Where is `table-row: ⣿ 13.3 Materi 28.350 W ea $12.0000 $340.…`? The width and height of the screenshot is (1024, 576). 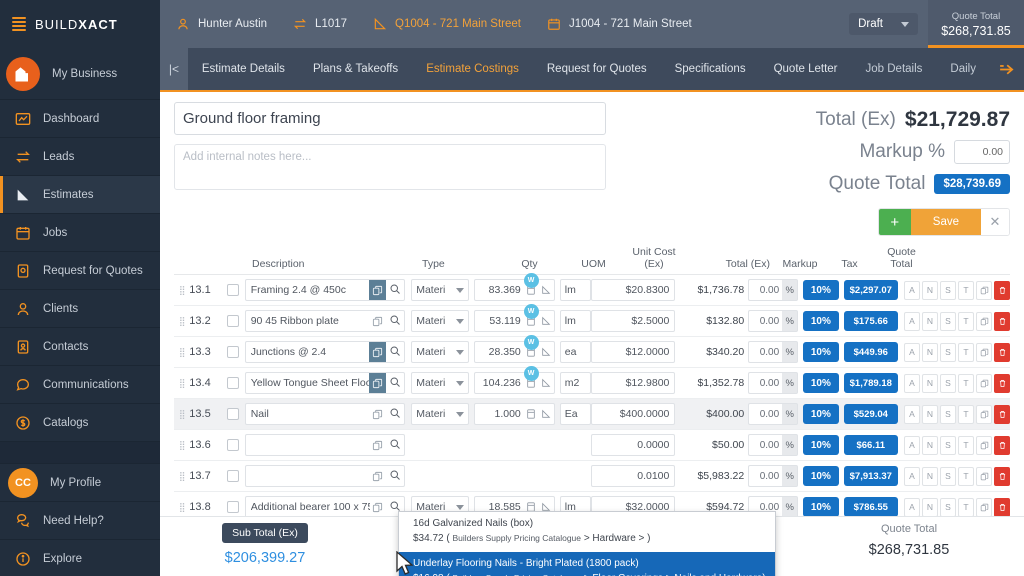 table-row: ⣿ 13.3 Materi 28.350 W ea $12.0000 $340.… is located at coordinates (592, 351).